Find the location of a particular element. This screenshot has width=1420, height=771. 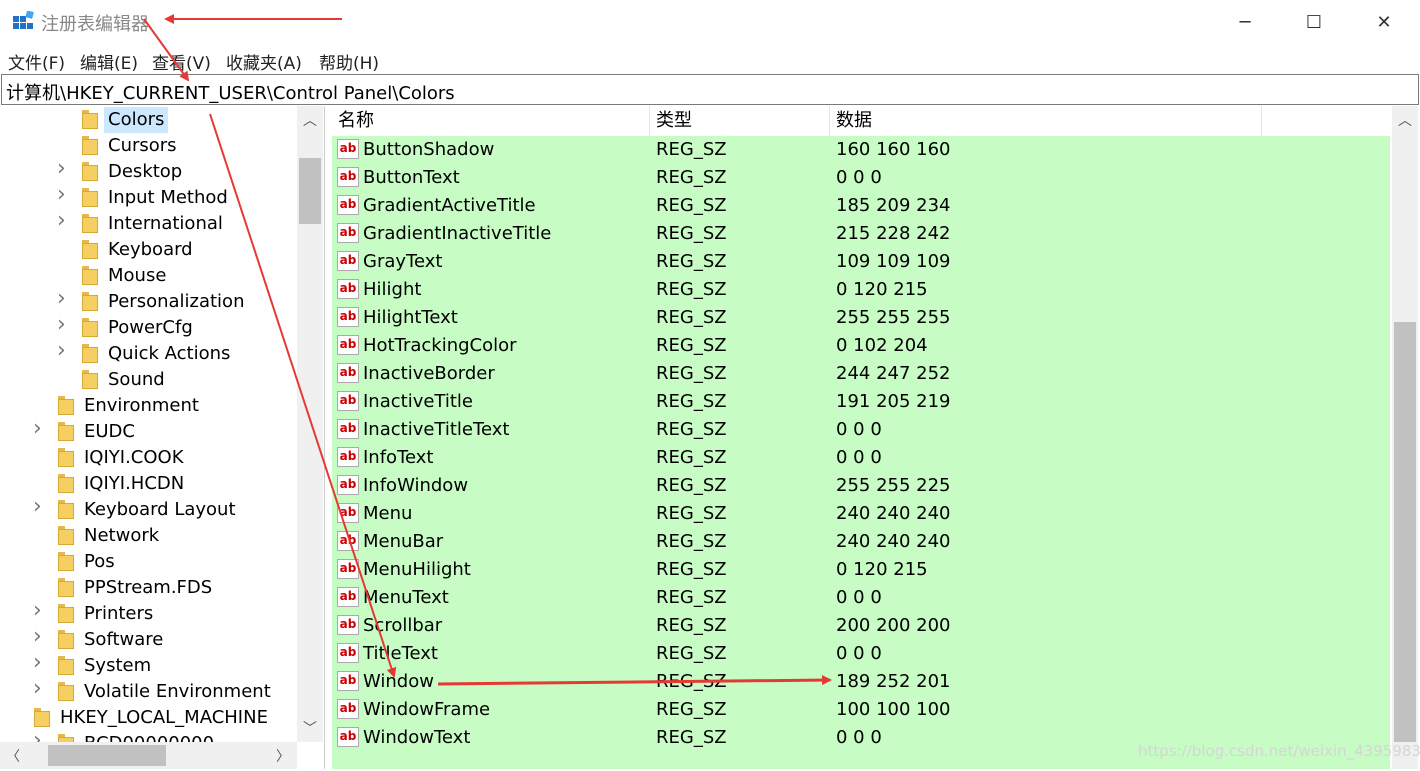

value-row: ab GradientActiveTitle REG_SZ 185 209 234 is located at coordinates (861, 206).